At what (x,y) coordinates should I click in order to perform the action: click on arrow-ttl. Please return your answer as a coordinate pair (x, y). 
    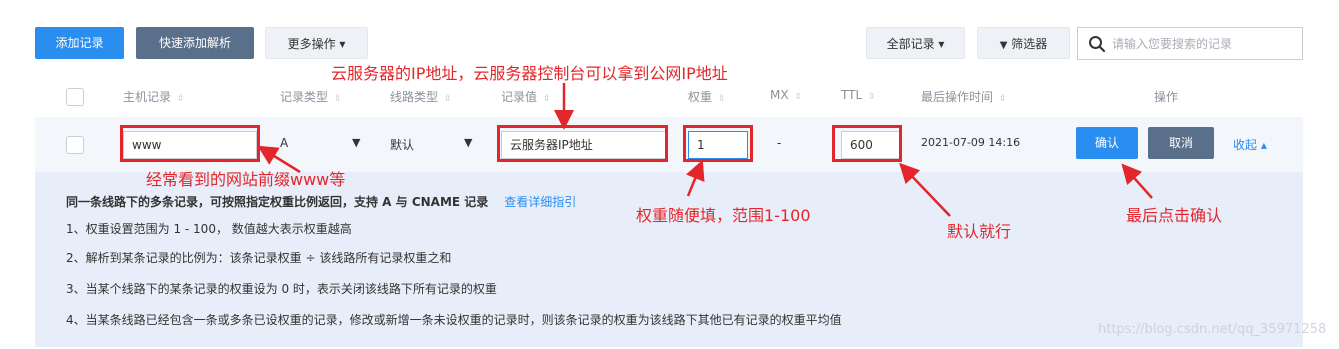
    Looking at the image, I should click on (925, 189).